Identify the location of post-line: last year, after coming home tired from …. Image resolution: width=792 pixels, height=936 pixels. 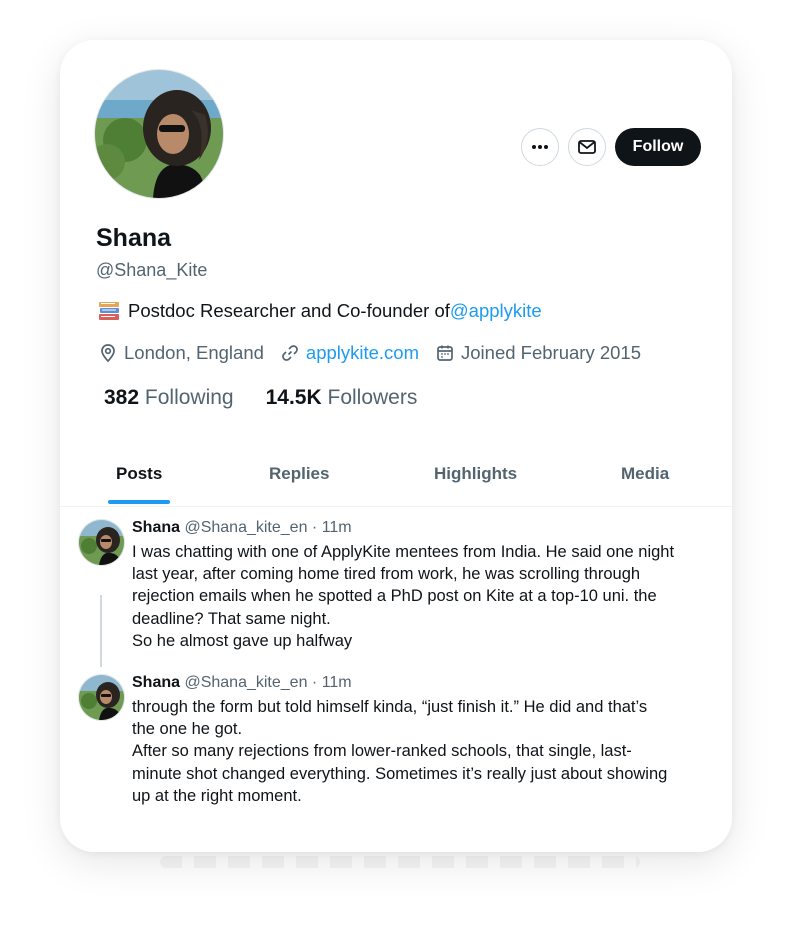
(386, 574).